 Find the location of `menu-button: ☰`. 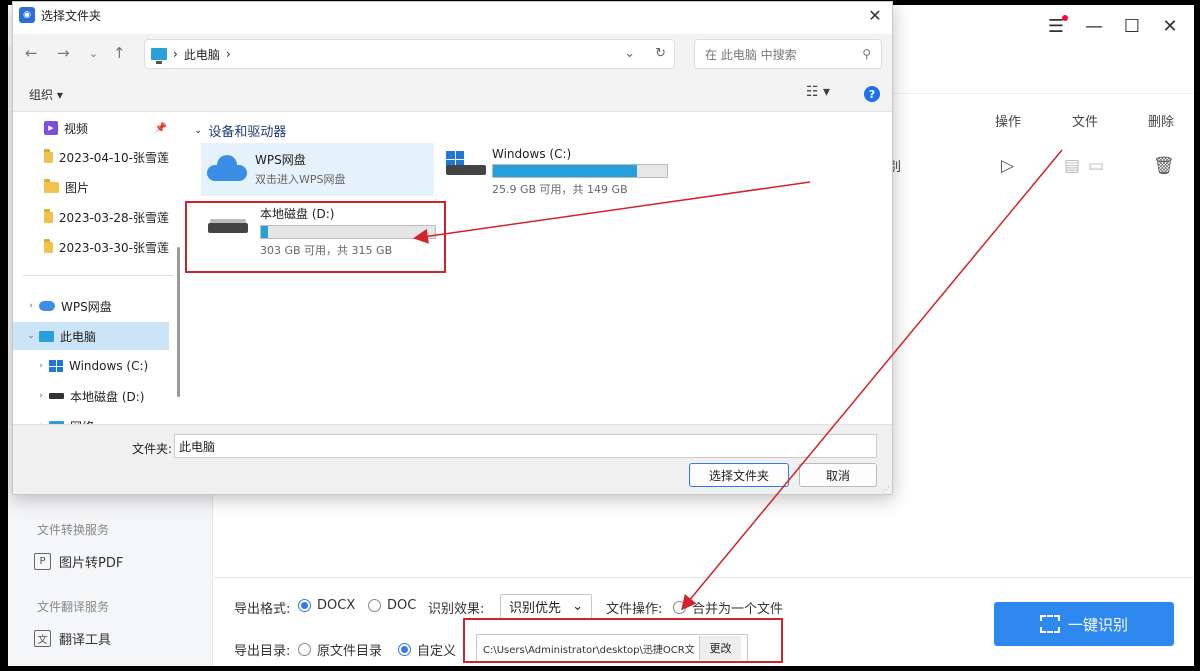

menu-button: ☰ is located at coordinates (1056, 26).